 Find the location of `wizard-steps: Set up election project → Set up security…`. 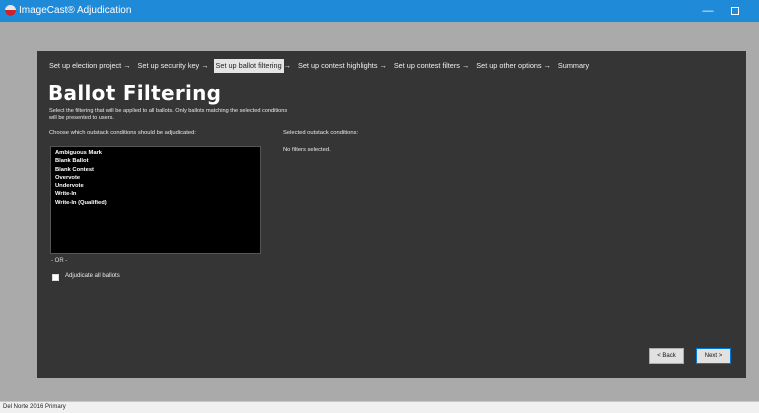

wizard-steps: Set up election project → Set up security… is located at coordinates (319, 66).